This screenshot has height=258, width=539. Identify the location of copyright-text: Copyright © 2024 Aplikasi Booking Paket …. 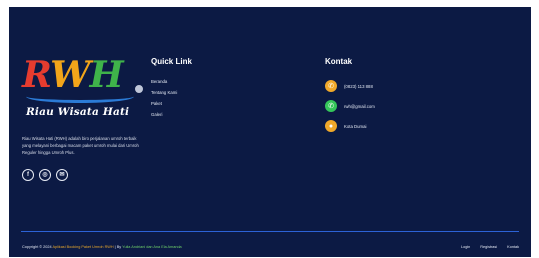
(102, 247).